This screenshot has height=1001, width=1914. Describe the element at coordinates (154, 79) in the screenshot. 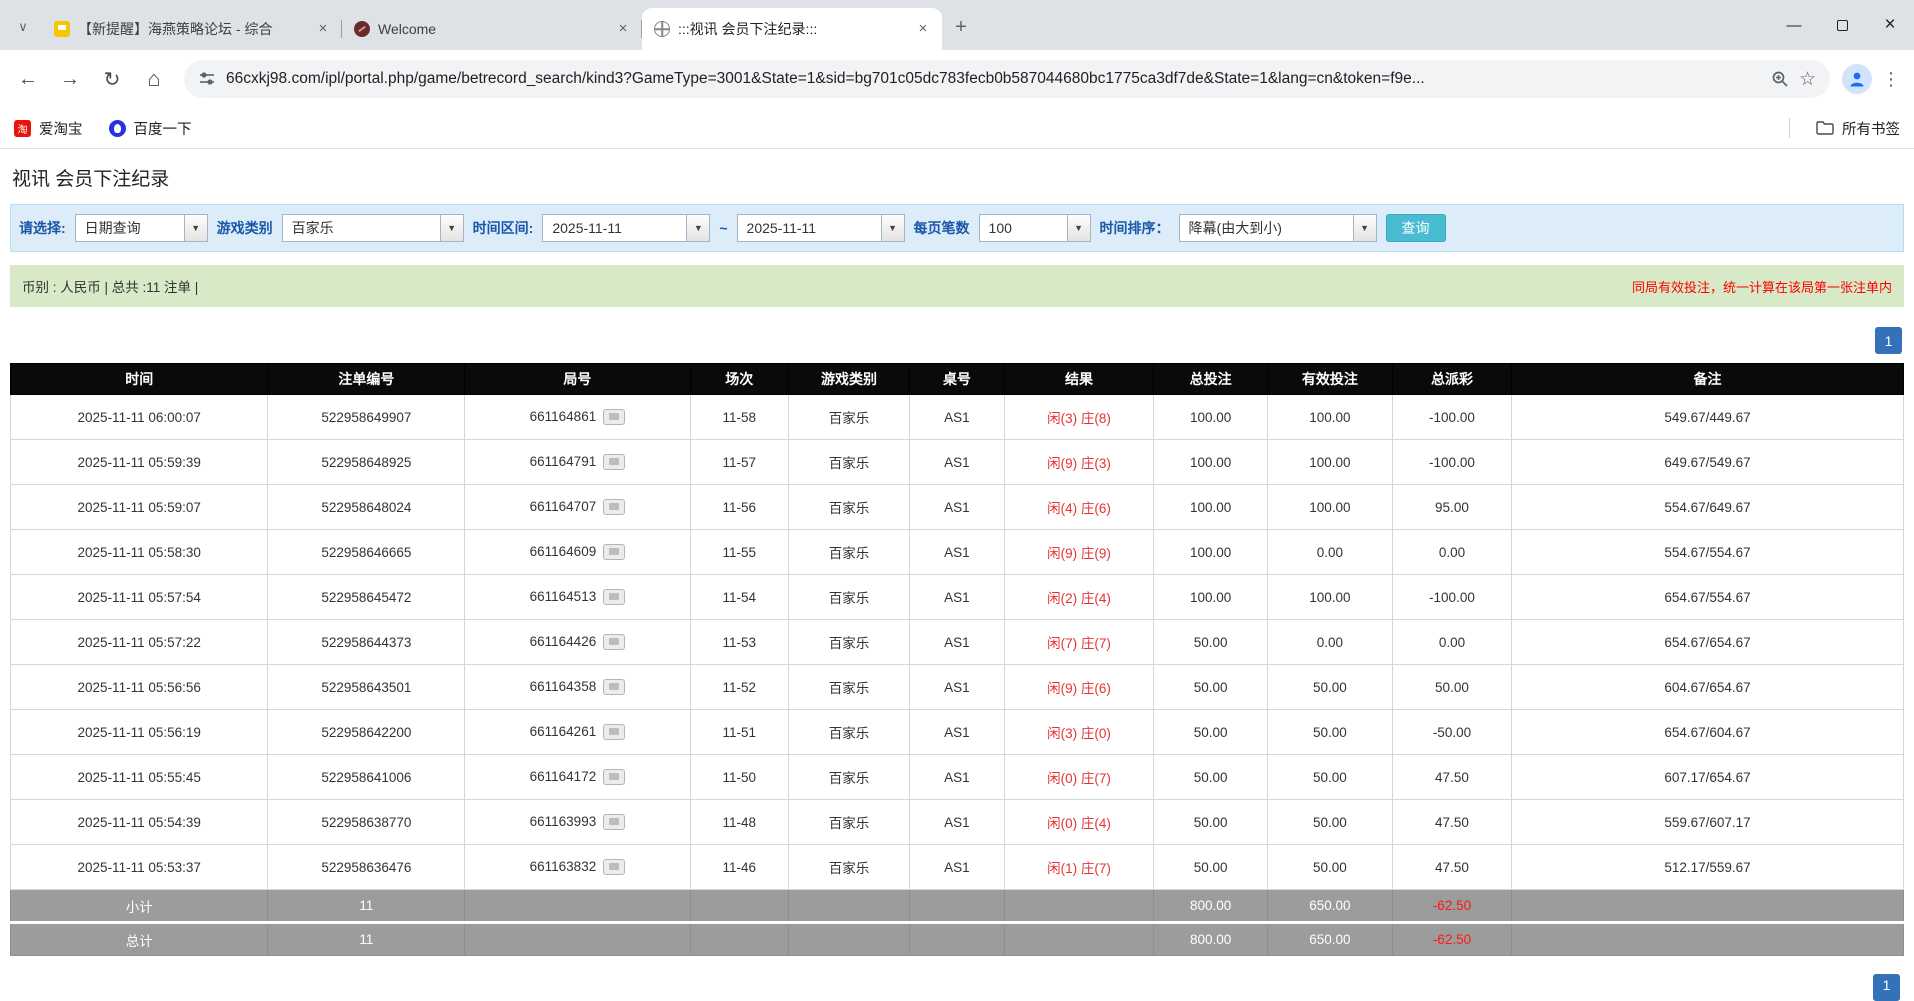

I see `home-button: ⌂` at that location.